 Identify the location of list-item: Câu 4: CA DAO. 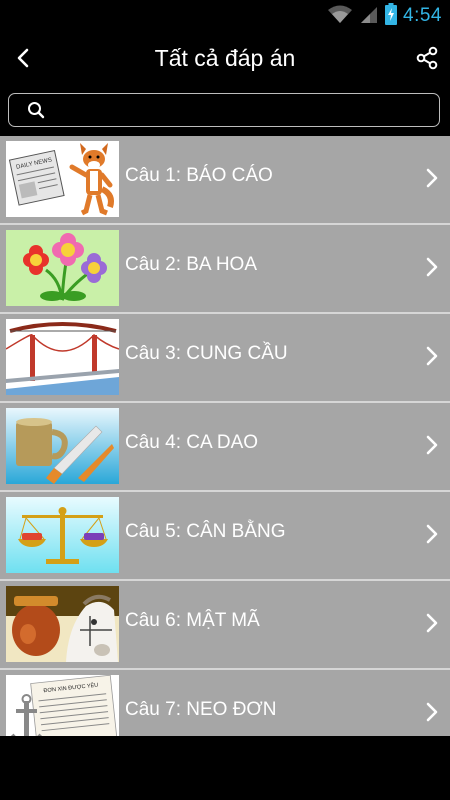
(225, 447).